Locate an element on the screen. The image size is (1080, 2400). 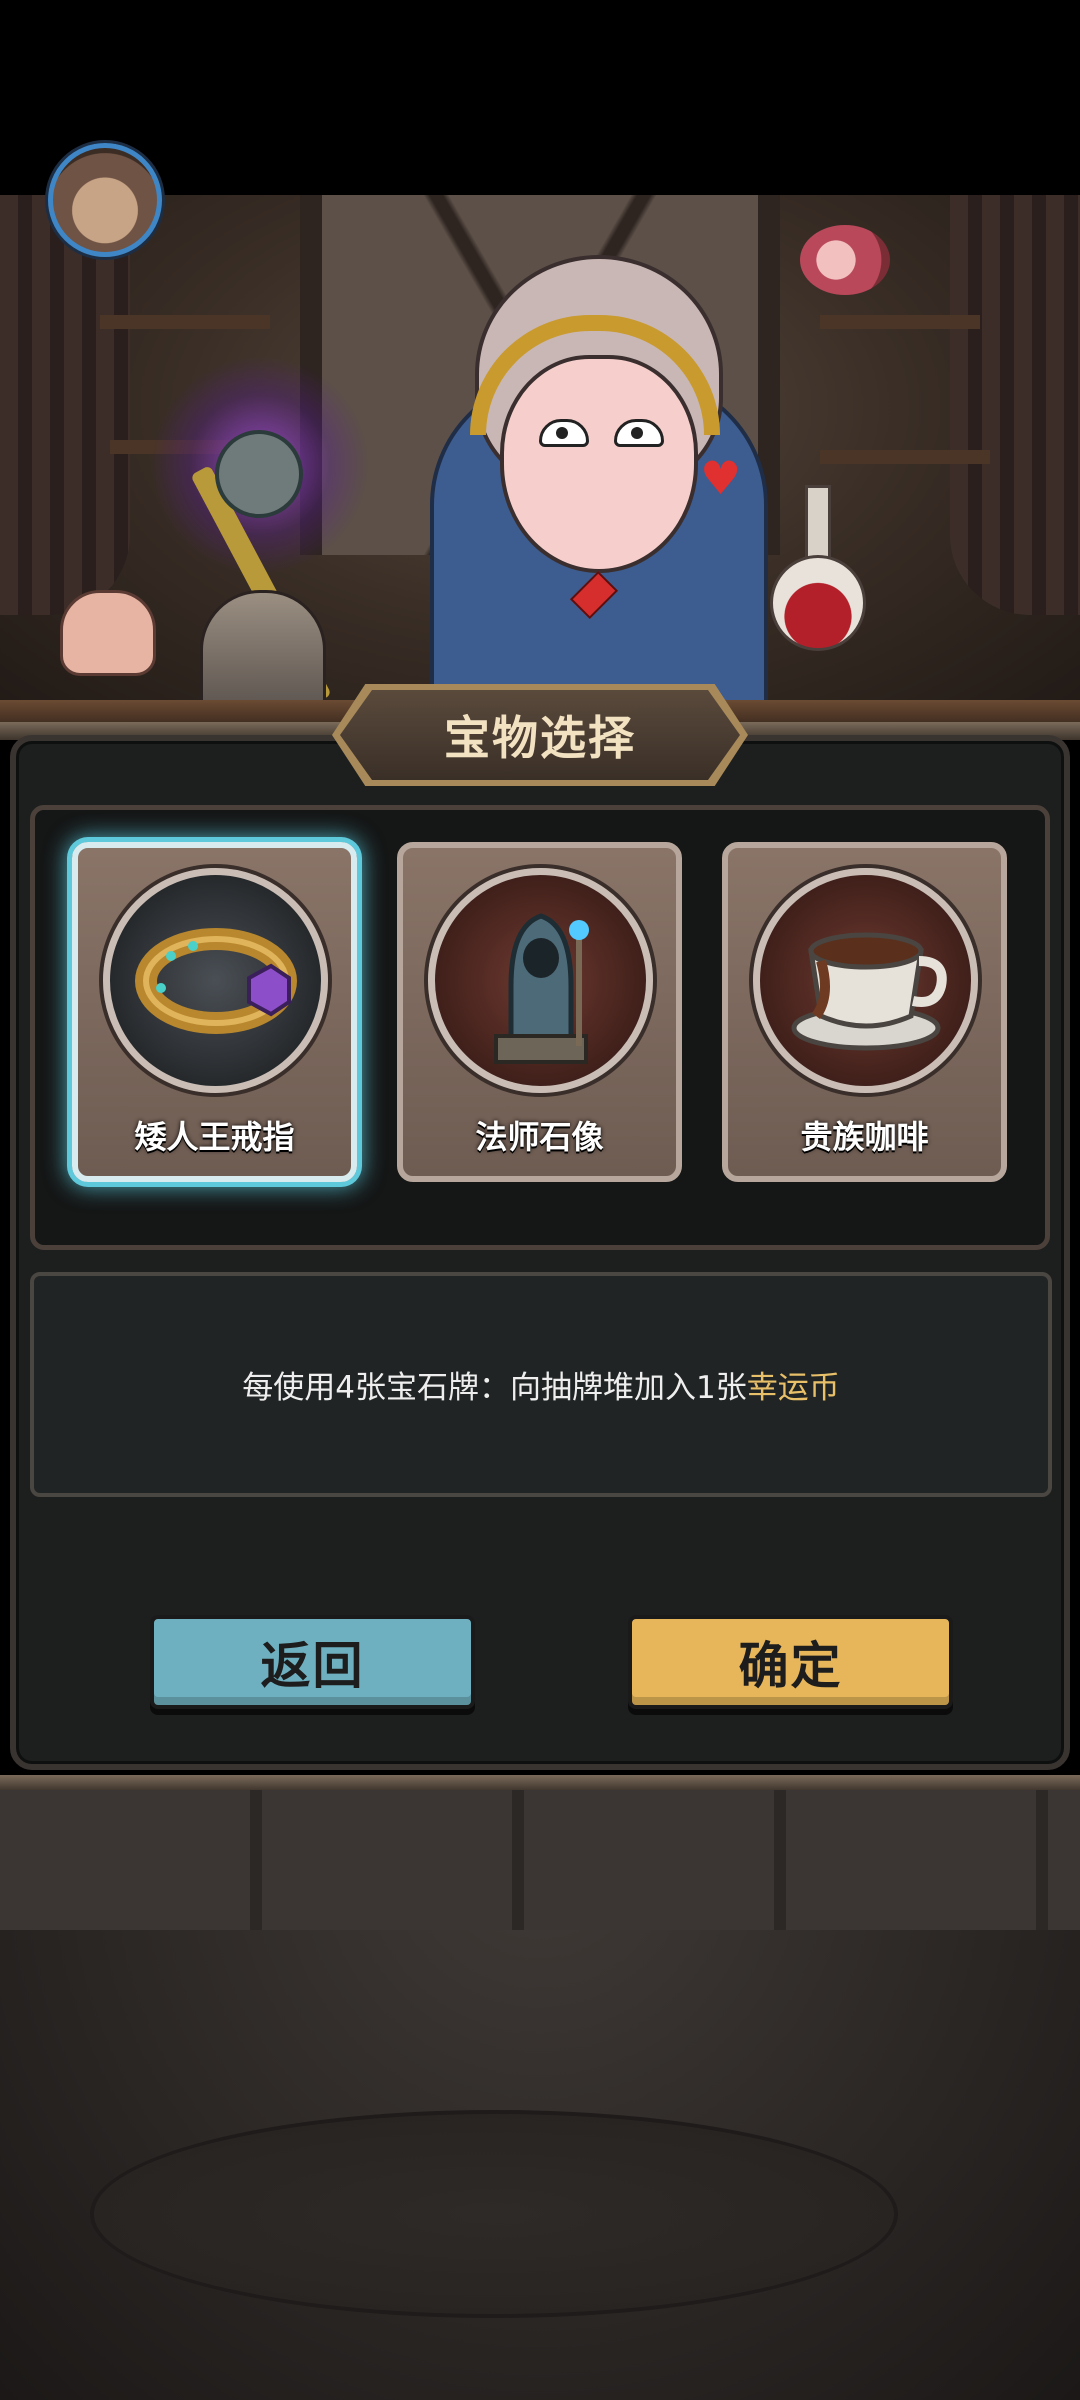
mage-statue-icon is located at coordinates (540, 980).